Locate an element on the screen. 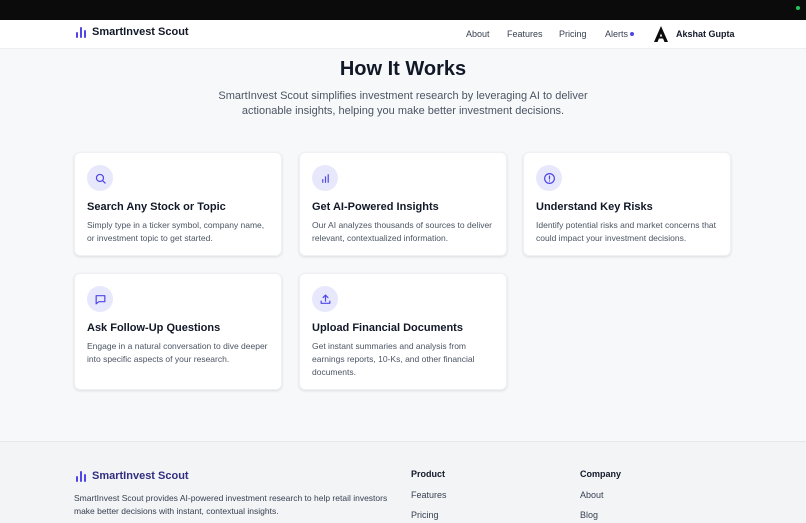  footer-link-features: Features is located at coordinates (429, 495).